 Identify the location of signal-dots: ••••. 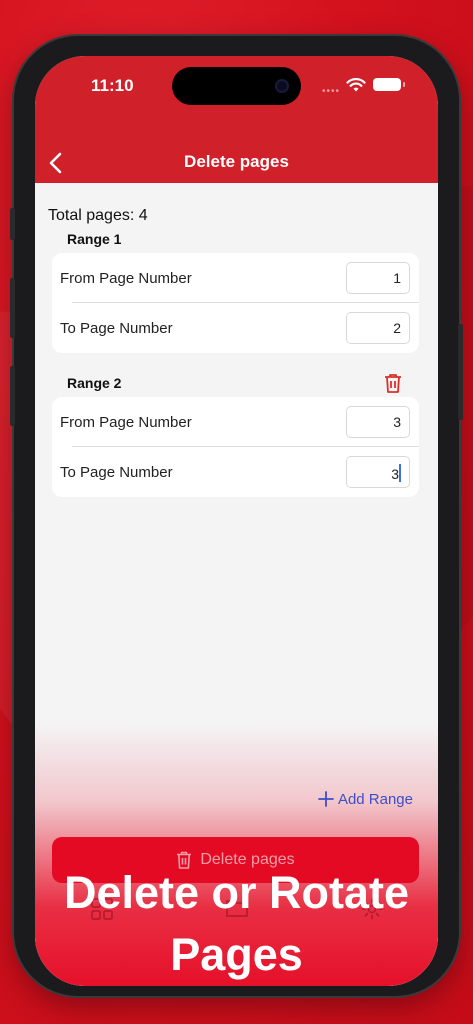
(331, 91).